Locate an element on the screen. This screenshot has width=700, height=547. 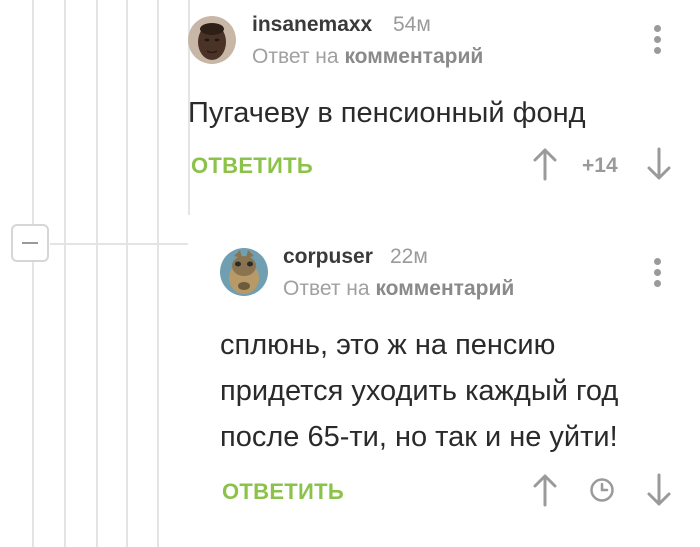
comment-time: 22м is located at coordinates (409, 256).